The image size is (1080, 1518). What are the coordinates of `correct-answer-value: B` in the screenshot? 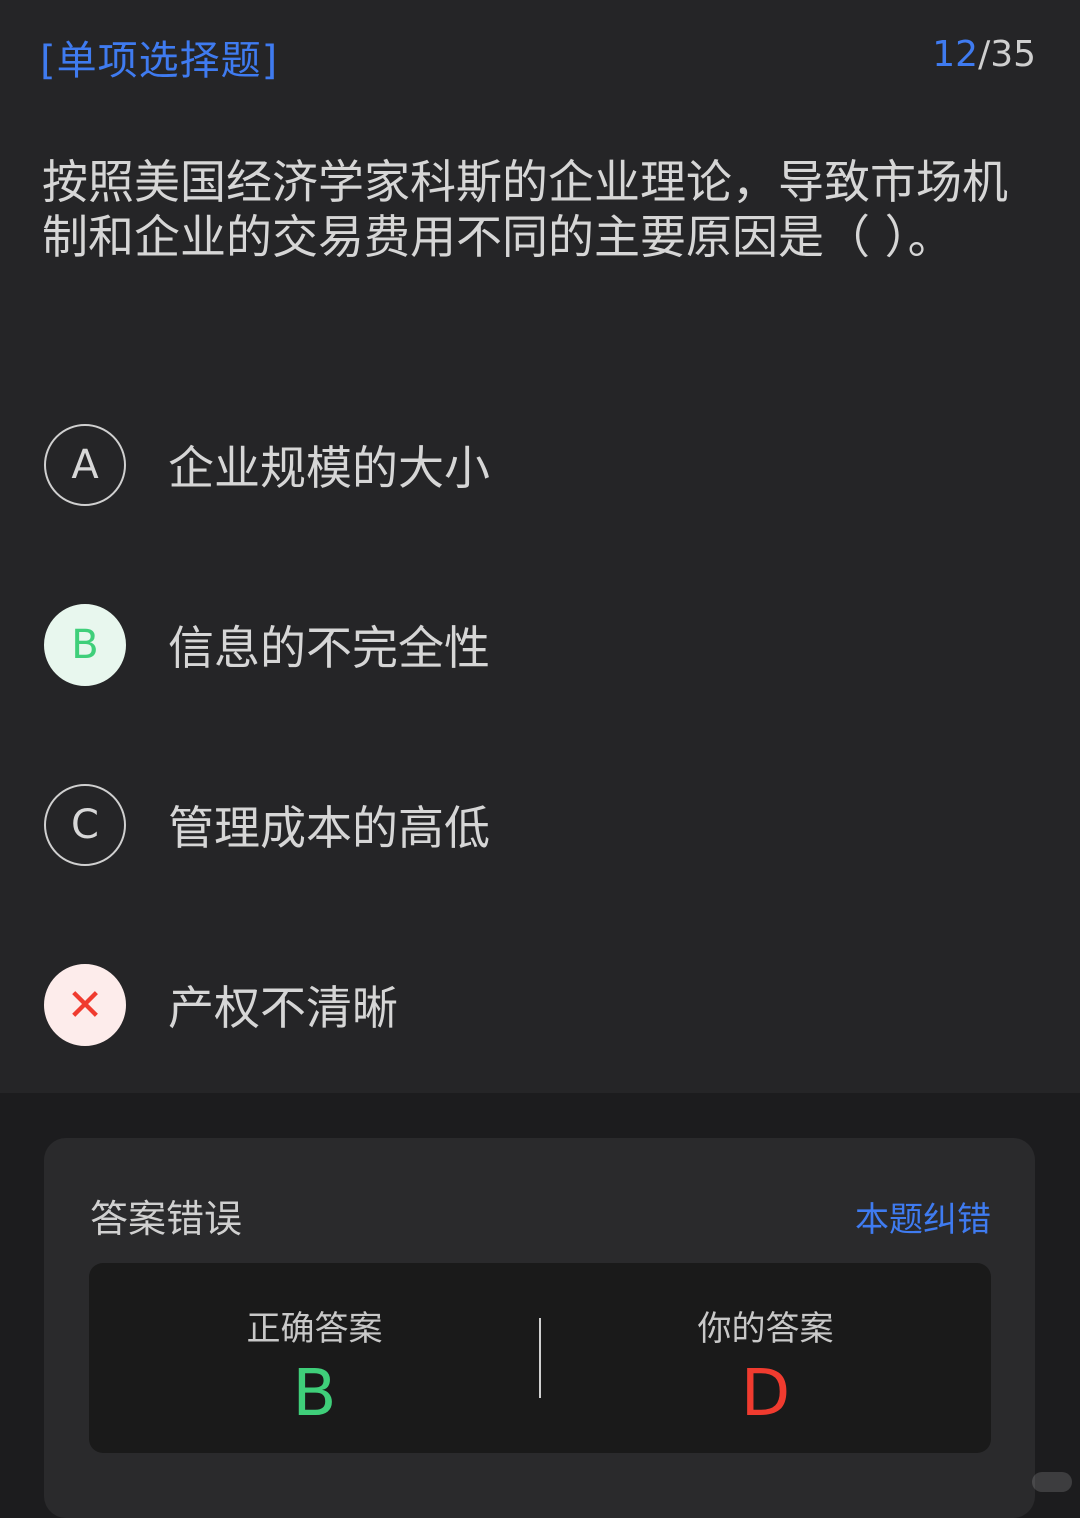 It's located at (314, 1394).